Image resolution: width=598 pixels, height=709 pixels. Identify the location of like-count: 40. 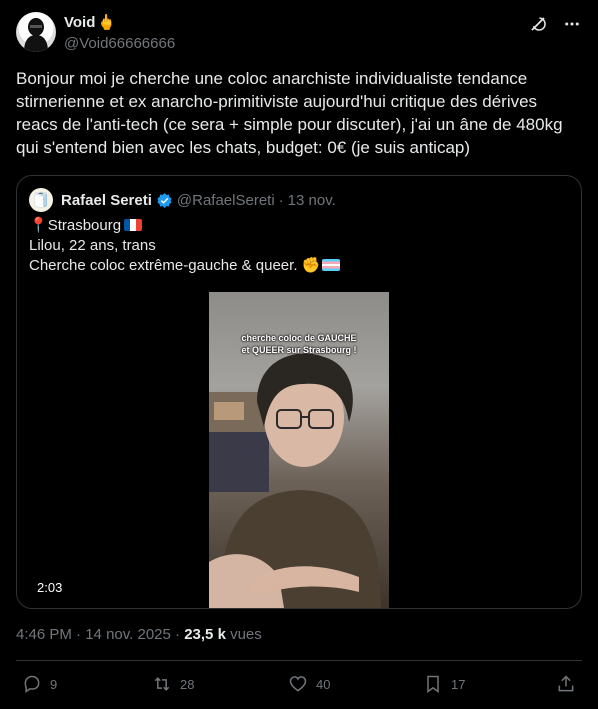
(323, 684).